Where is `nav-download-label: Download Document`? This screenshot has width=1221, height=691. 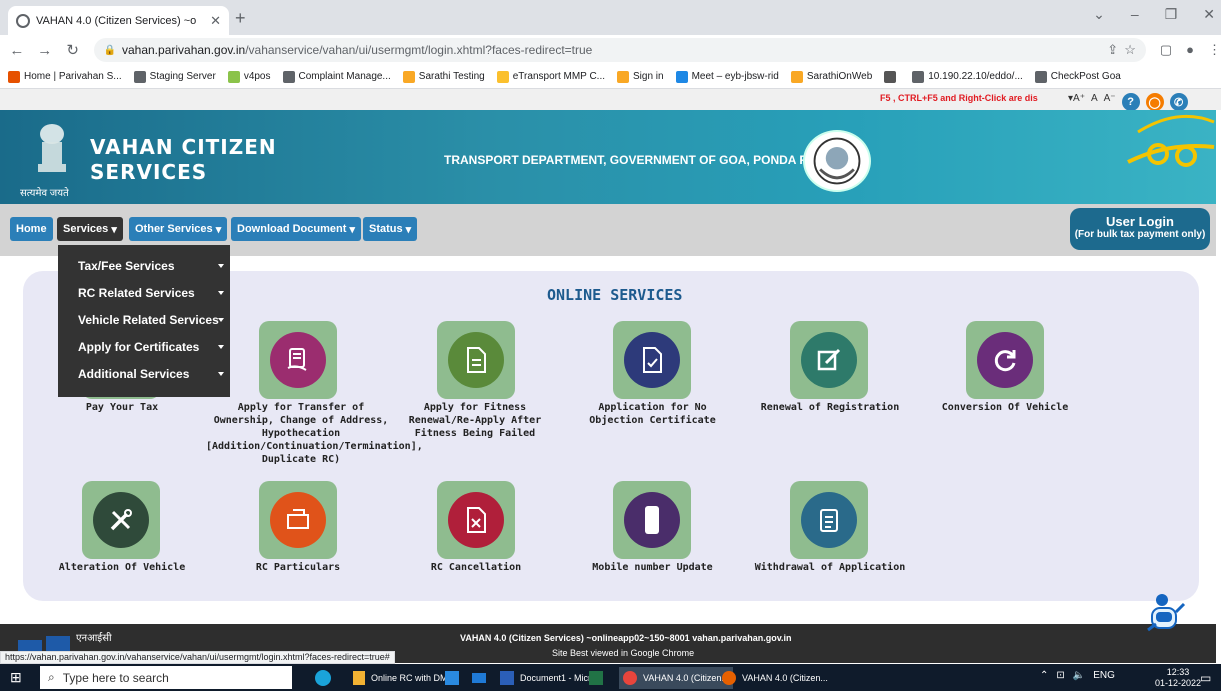
nav-download-label: Download Document is located at coordinates (292, 229).